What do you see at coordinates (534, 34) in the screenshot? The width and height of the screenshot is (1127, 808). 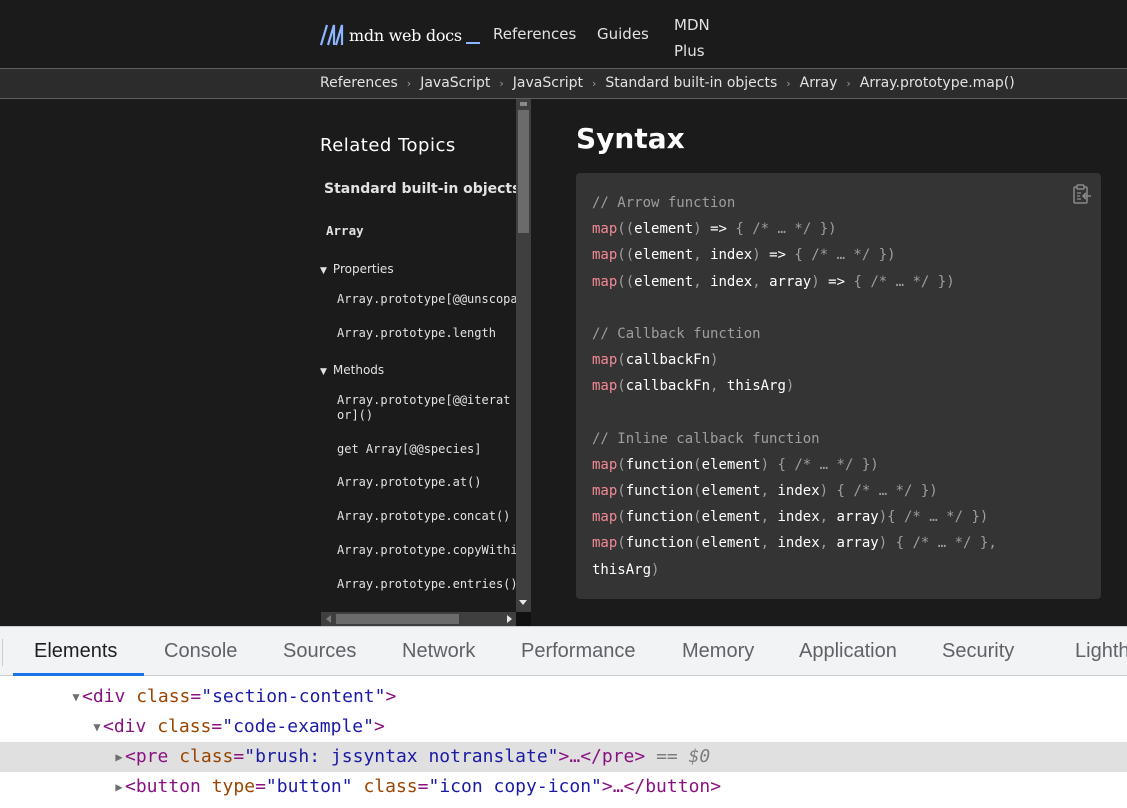 I see `nav-references: References` at bounding box center [534, 34].